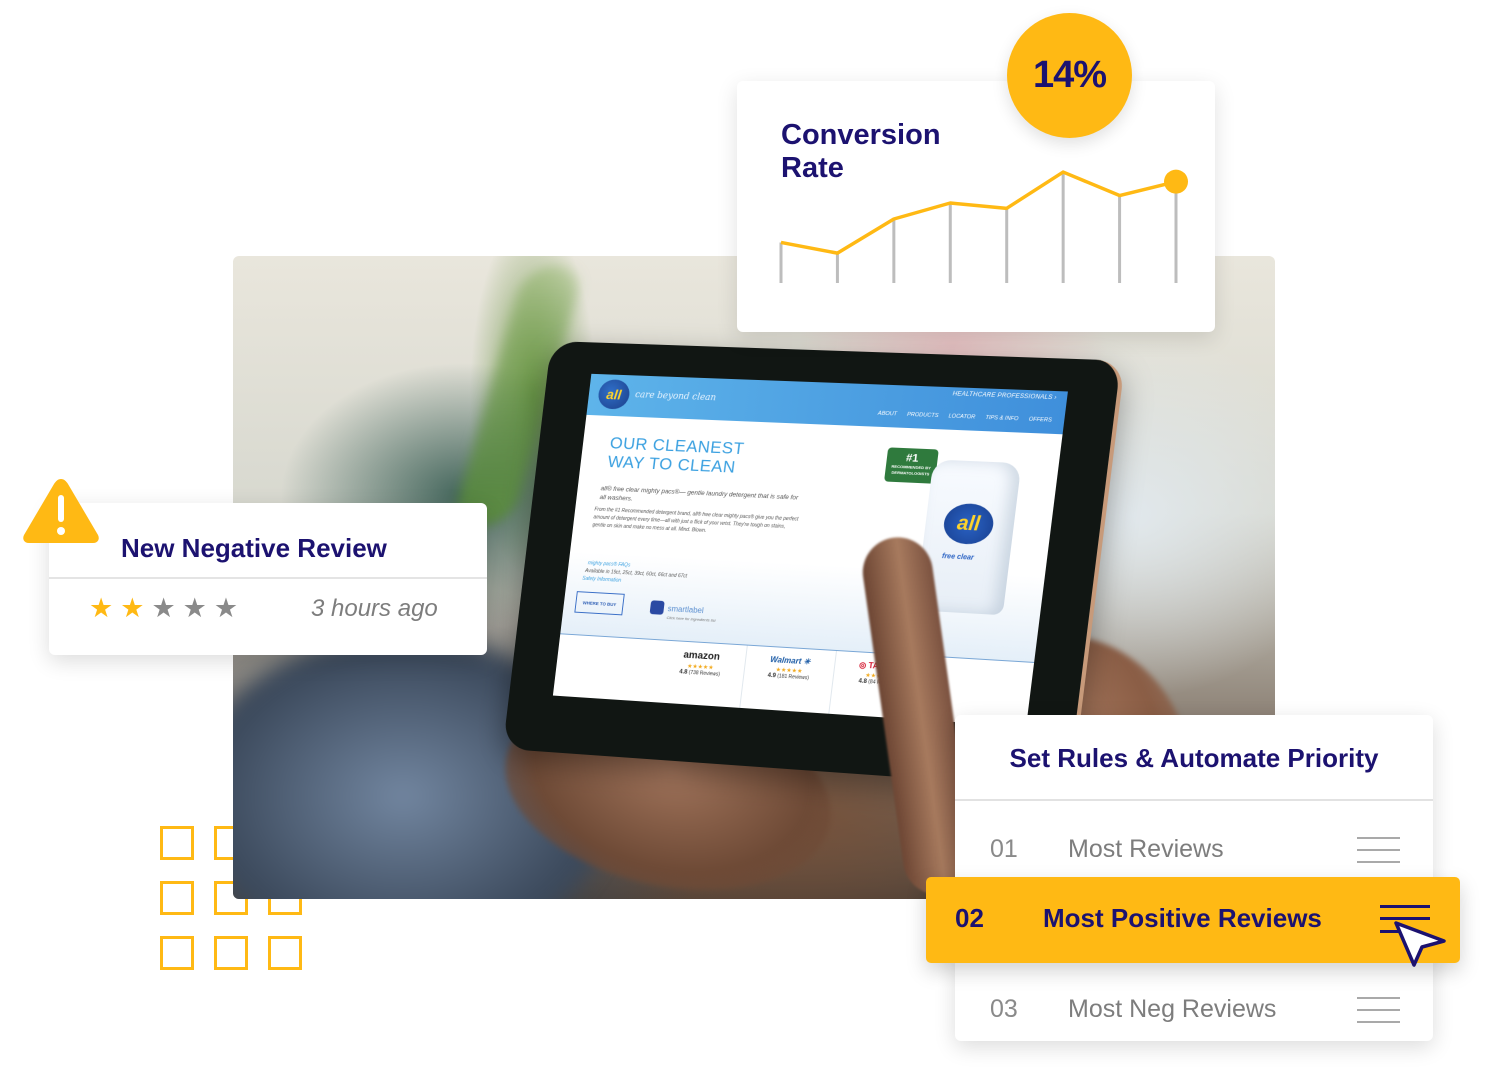 The height and width of the screenshot is (1078, 1493). I want to click on retailer-review-count: (738 Reviews), so click(704, 673).